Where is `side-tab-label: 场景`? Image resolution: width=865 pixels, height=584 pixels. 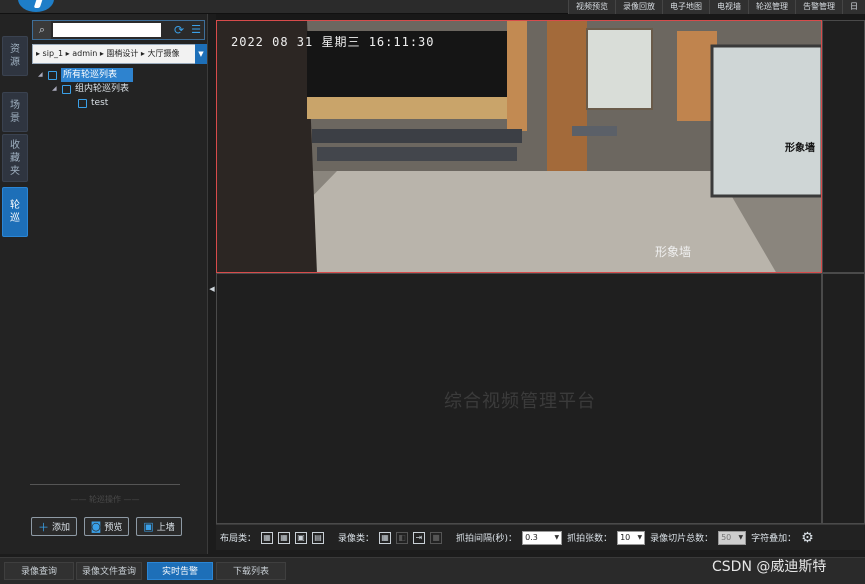 side-tab-label: 场景 is located at coordinates (15, 112).